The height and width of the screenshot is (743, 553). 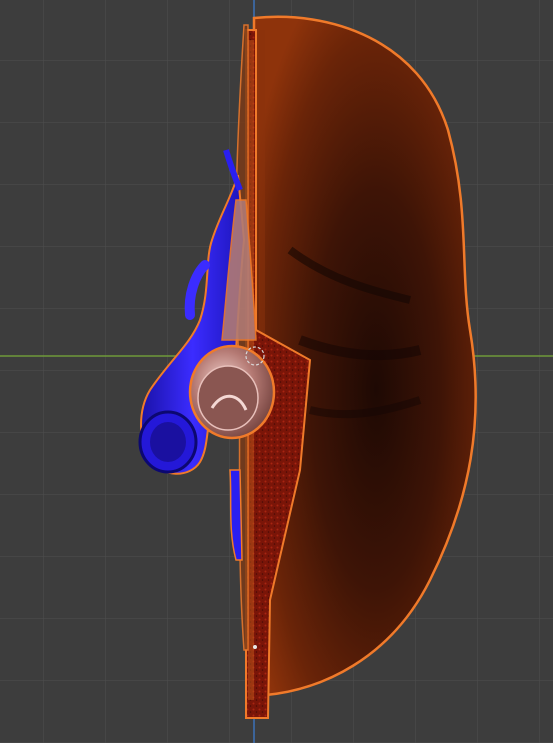 What do you see at coordinates (255, 647) in the screenshot?
I see `origin-point-icon` at bounding box center [255, 647].